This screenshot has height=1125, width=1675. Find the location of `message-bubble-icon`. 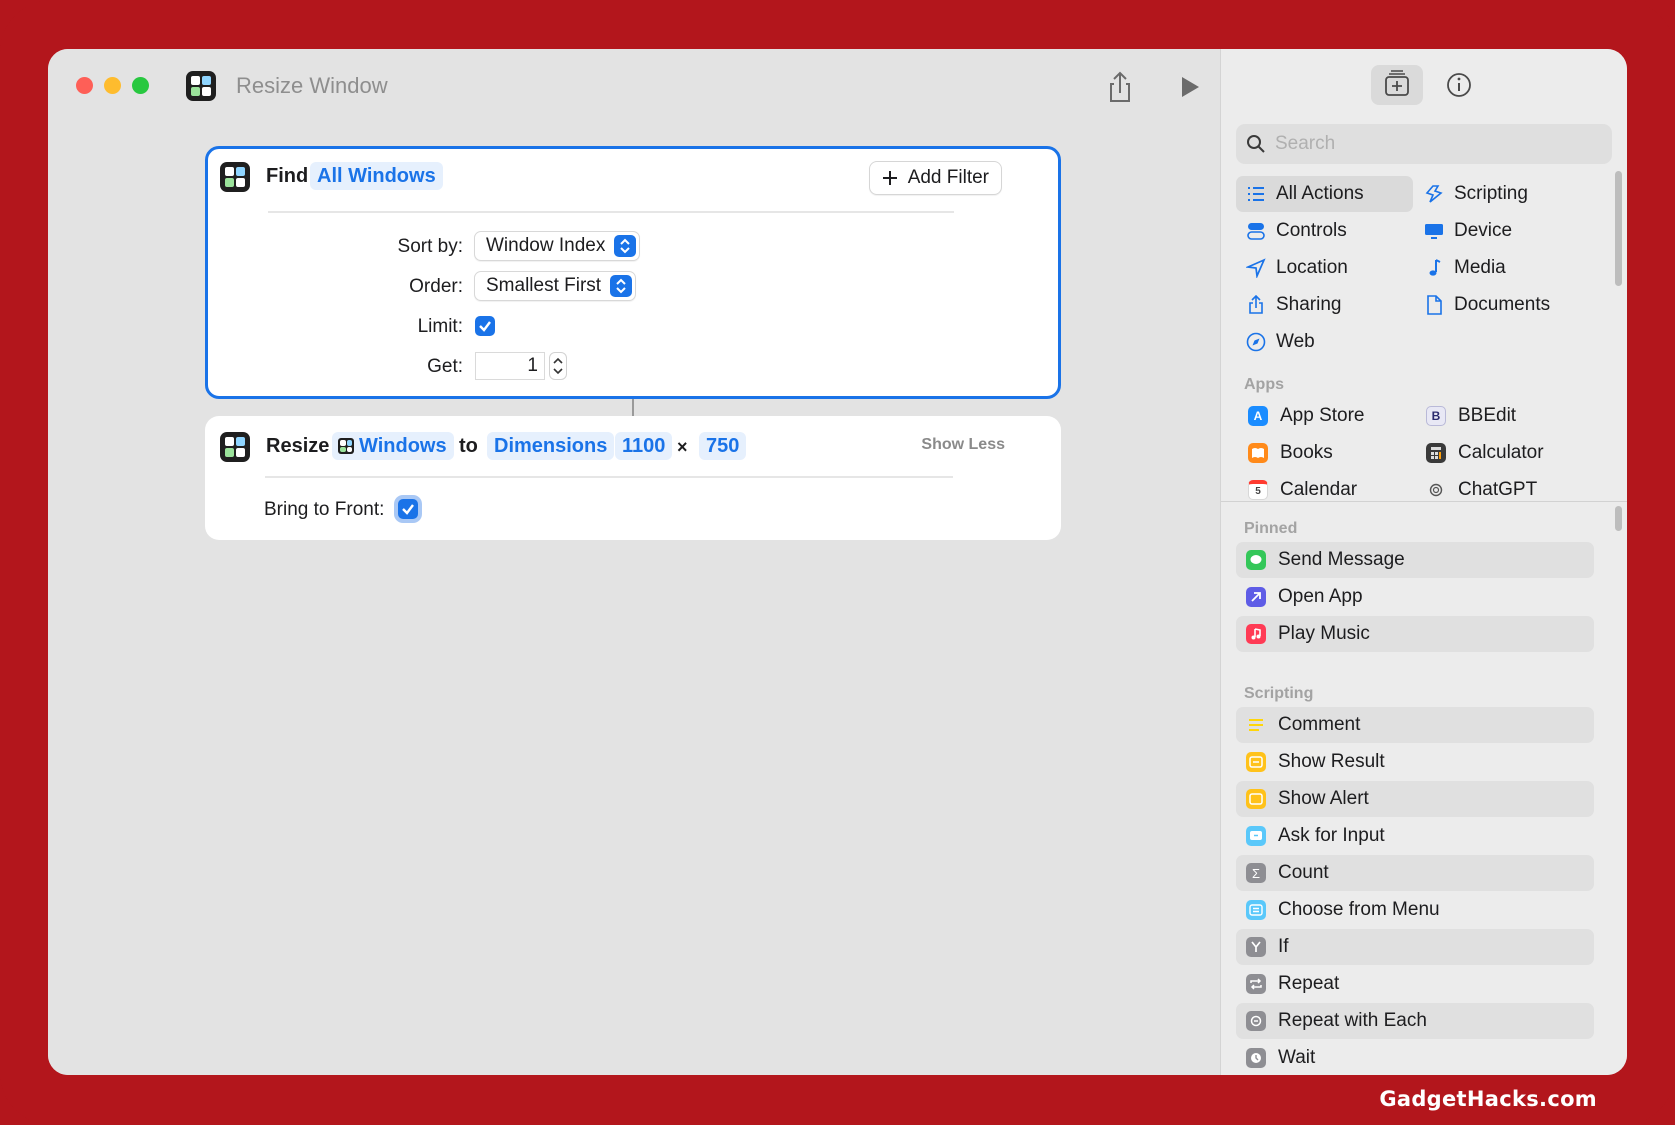

message-bubble-icon is located at coordinates (1256, 560).